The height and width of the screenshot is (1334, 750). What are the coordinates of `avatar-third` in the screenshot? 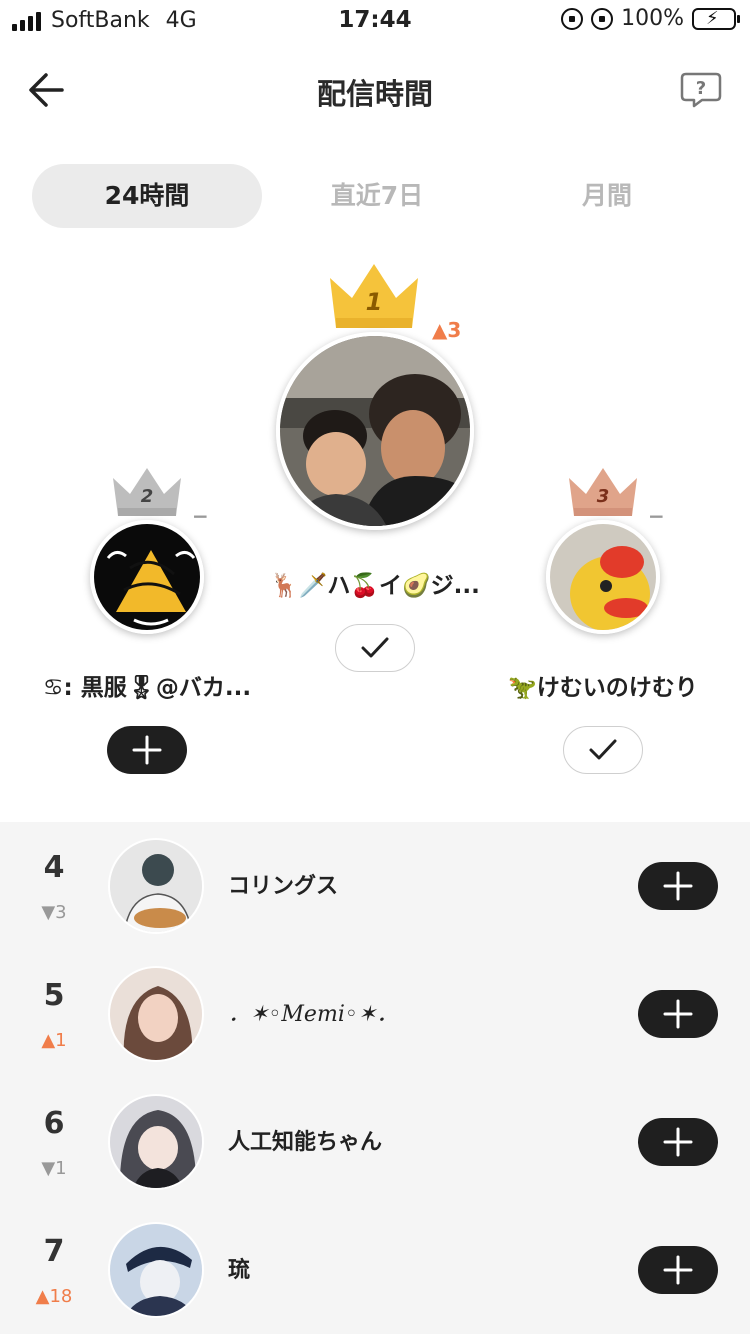 It's located at (603, 577).